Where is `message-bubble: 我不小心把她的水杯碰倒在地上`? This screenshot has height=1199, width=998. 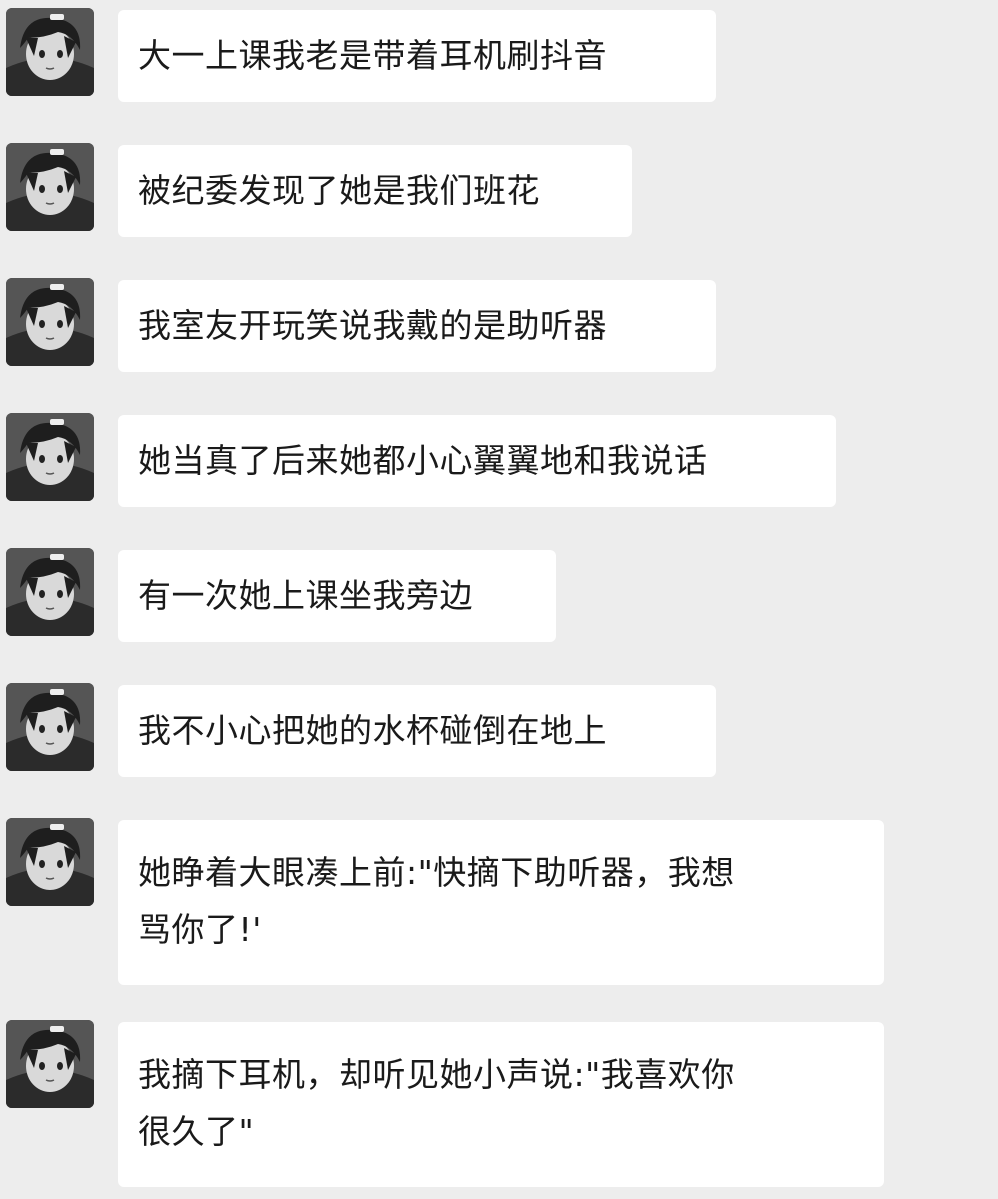
message-bubble: 我不小心把她的水杯碰倒在地上 is located at coordinates (417, 731).